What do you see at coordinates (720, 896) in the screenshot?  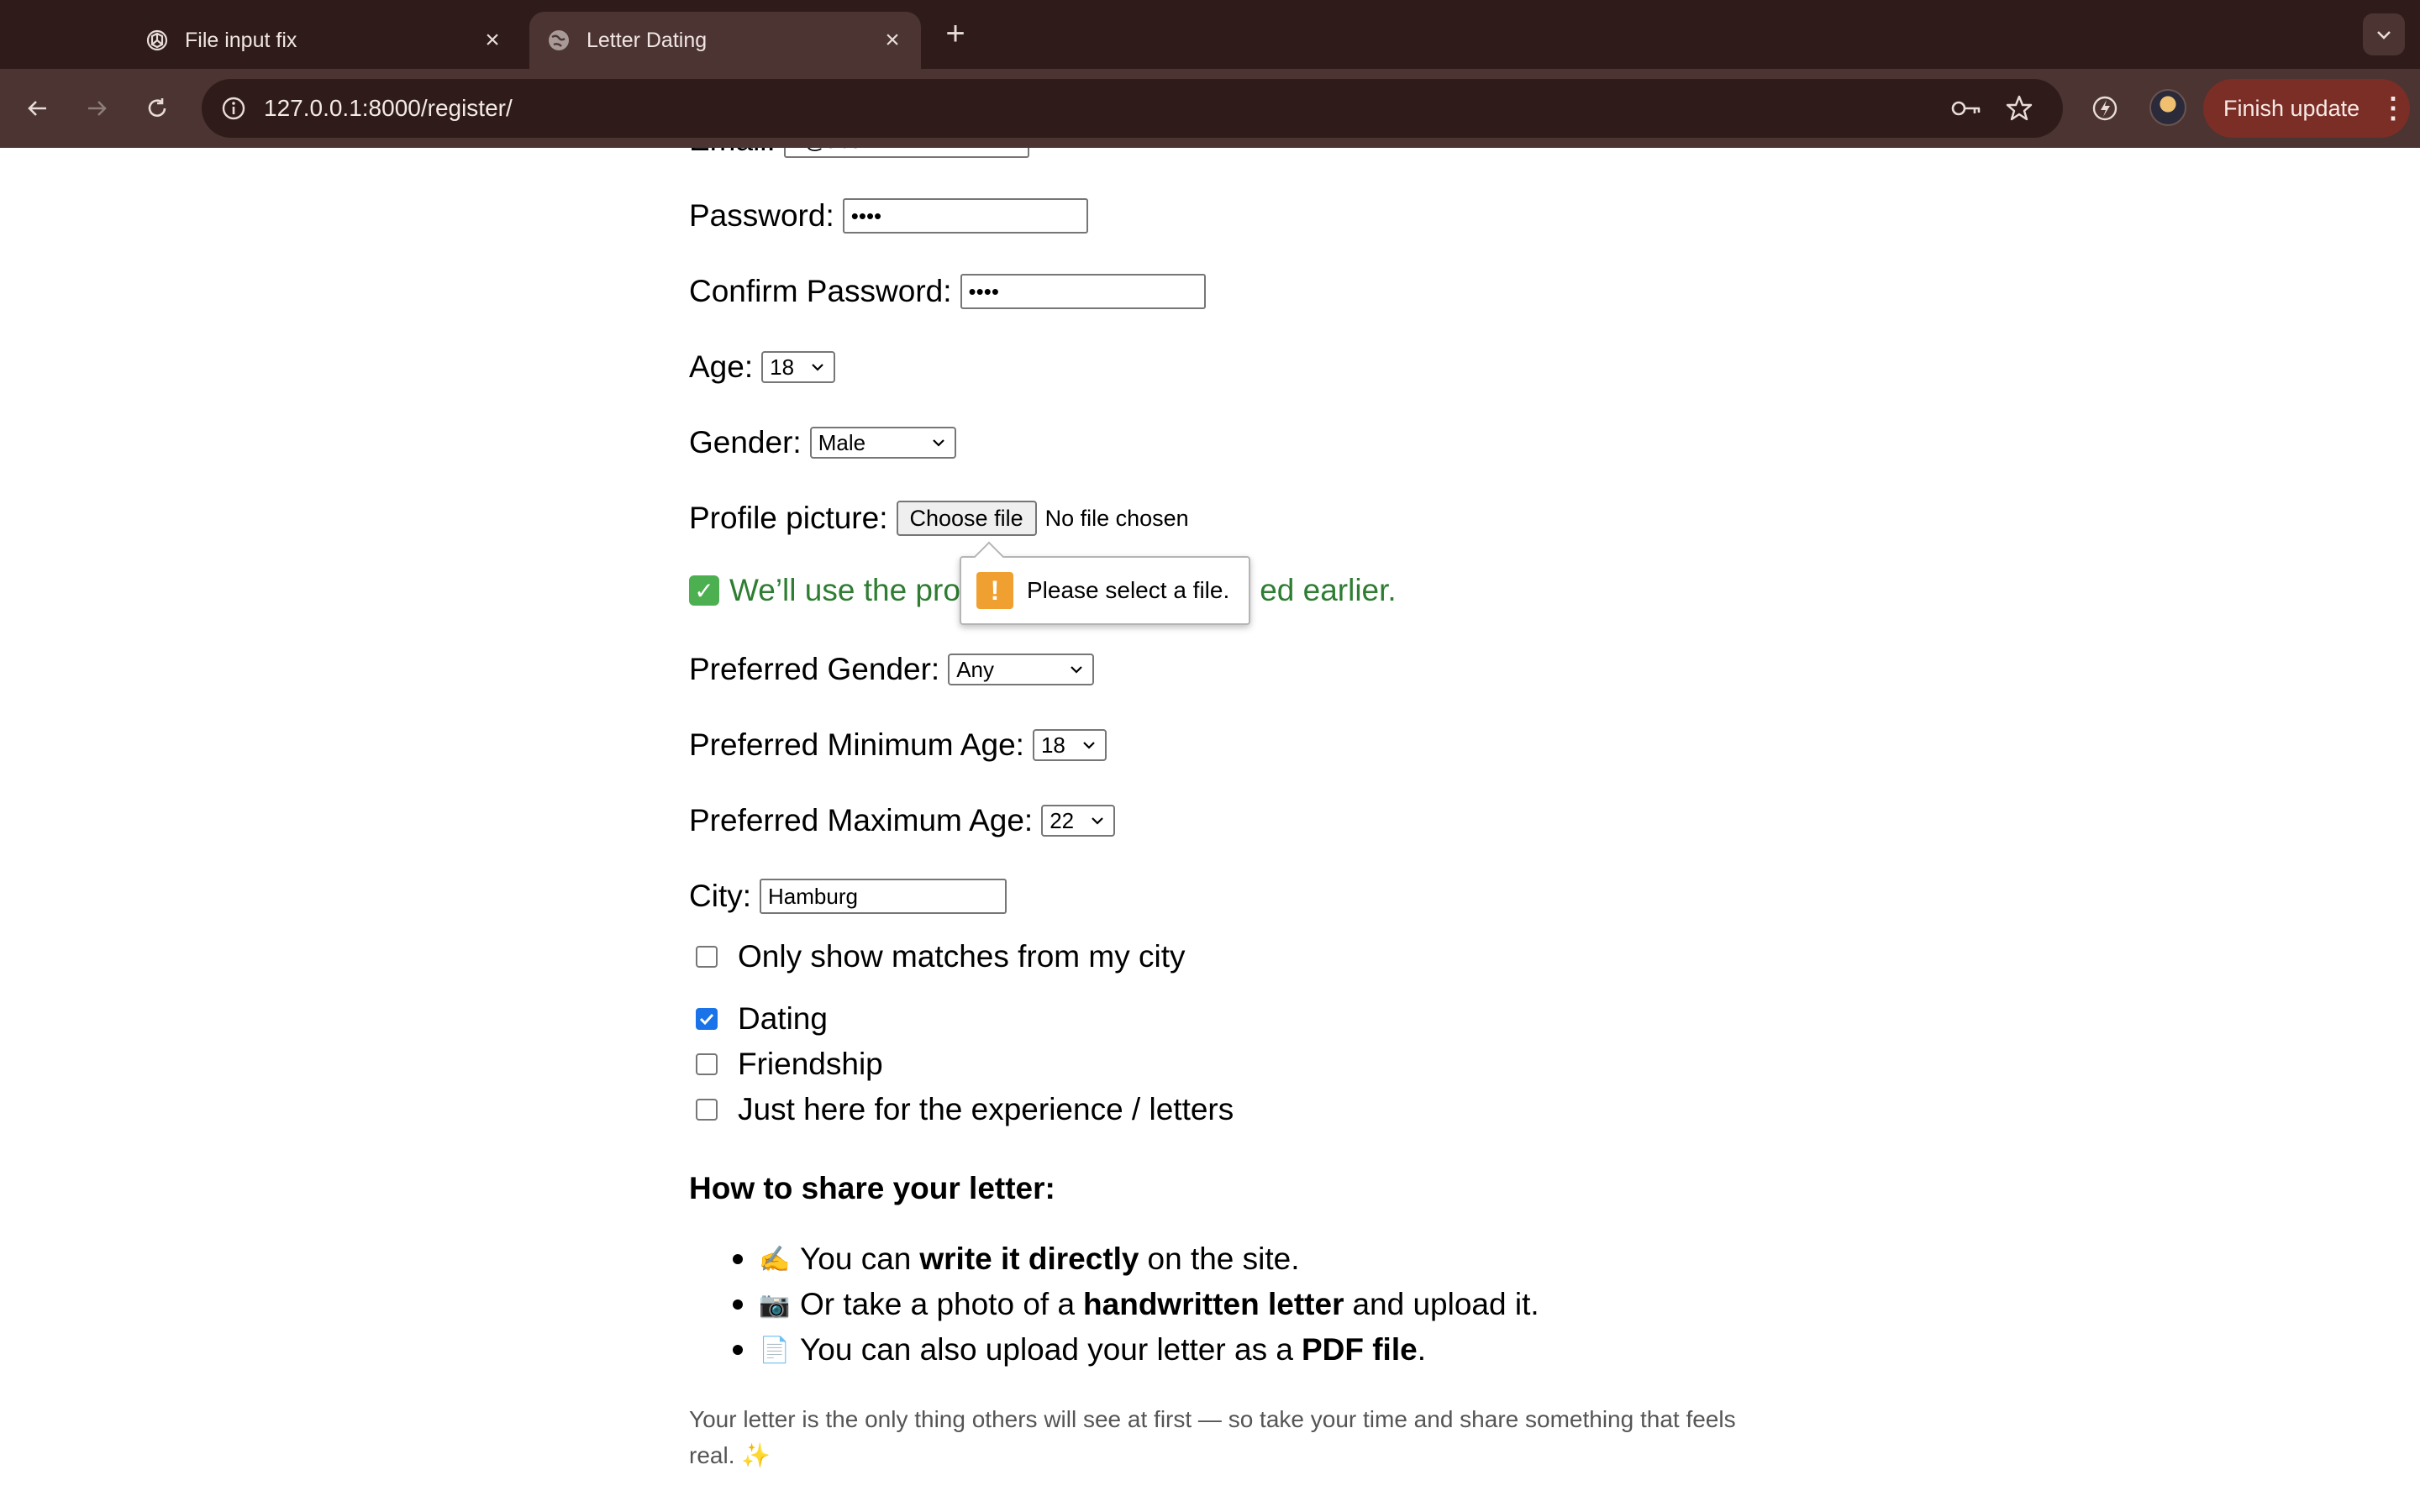 I see `city-label: City:` at bounding box center [720, 896].